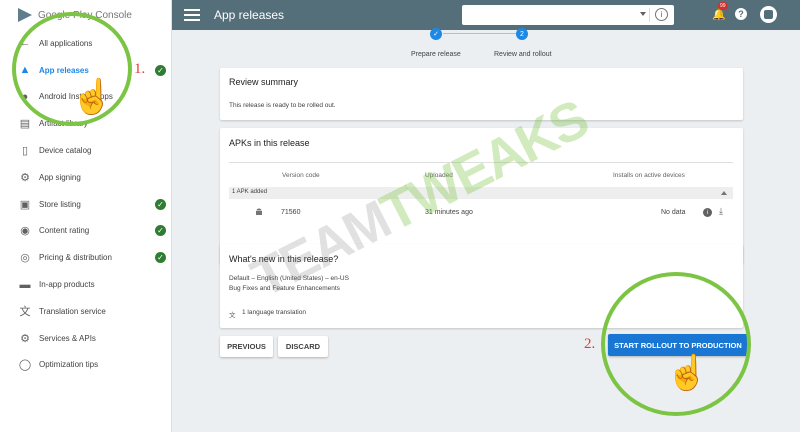 This screenshot has width=800, height=432. Describe the element at coordinates (60, 177) in the screenshot. I see `sidebar-item-label: App signing` at that location.